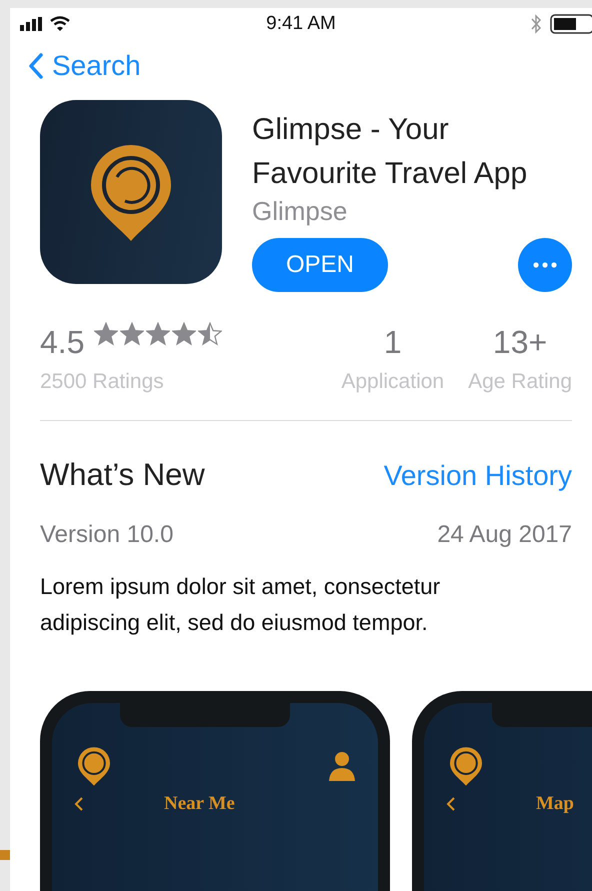  What do you see at coordinates (107, 535) in the screenshot?
I see `version-number: Version 10.0` at bounding box center [107, 535].